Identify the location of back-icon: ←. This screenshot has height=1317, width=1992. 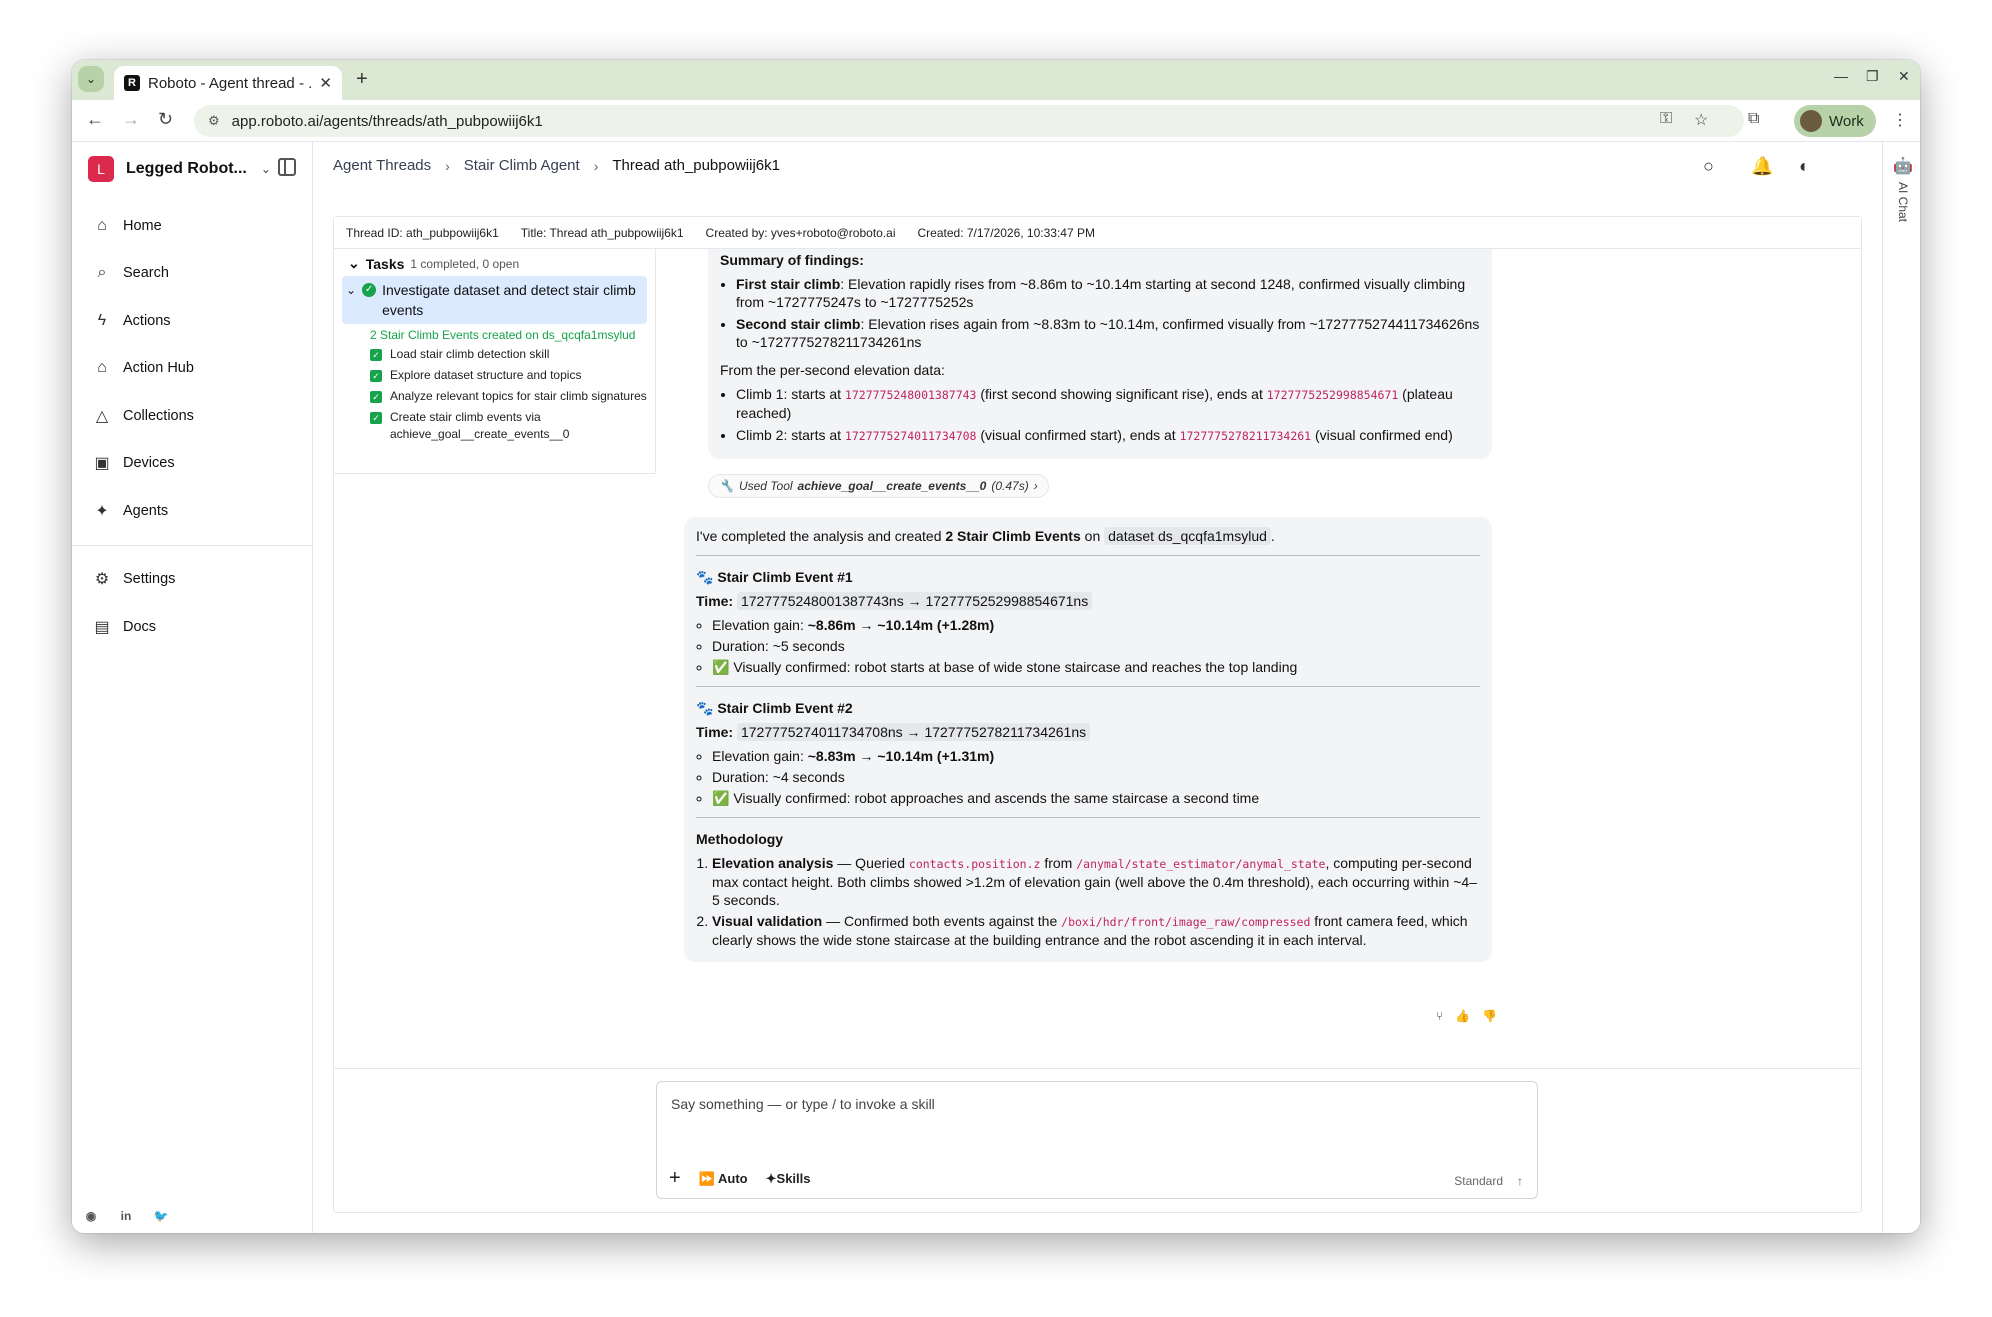
(95, 119).